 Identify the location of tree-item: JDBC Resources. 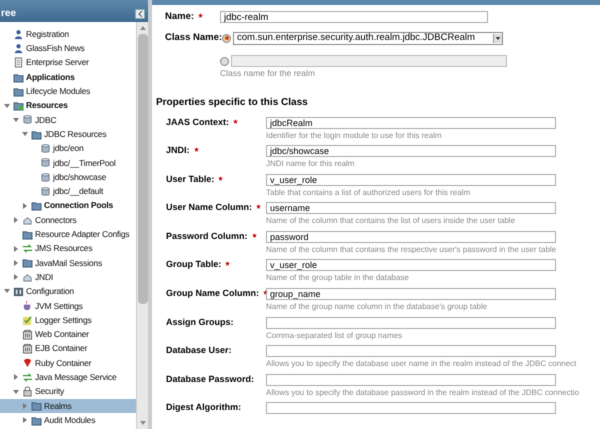
(68, 134).